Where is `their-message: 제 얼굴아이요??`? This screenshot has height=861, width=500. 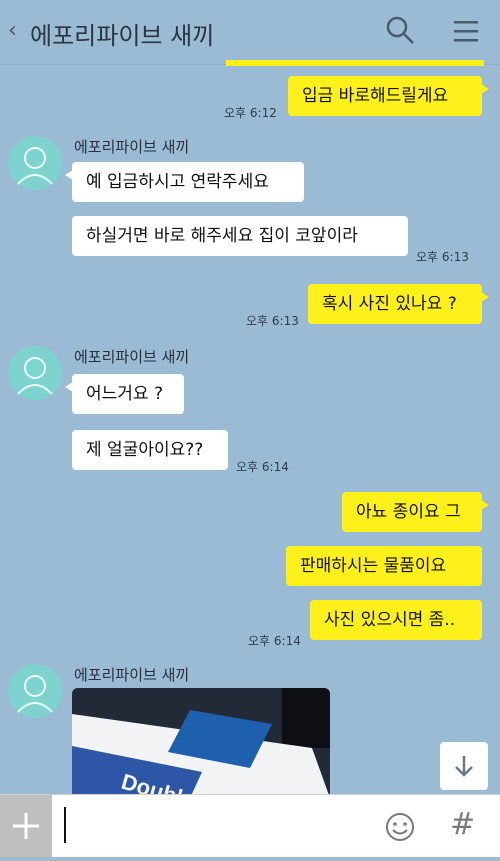
their-message: 제 얼굴아이요?? is located at coordinates (150, 450).